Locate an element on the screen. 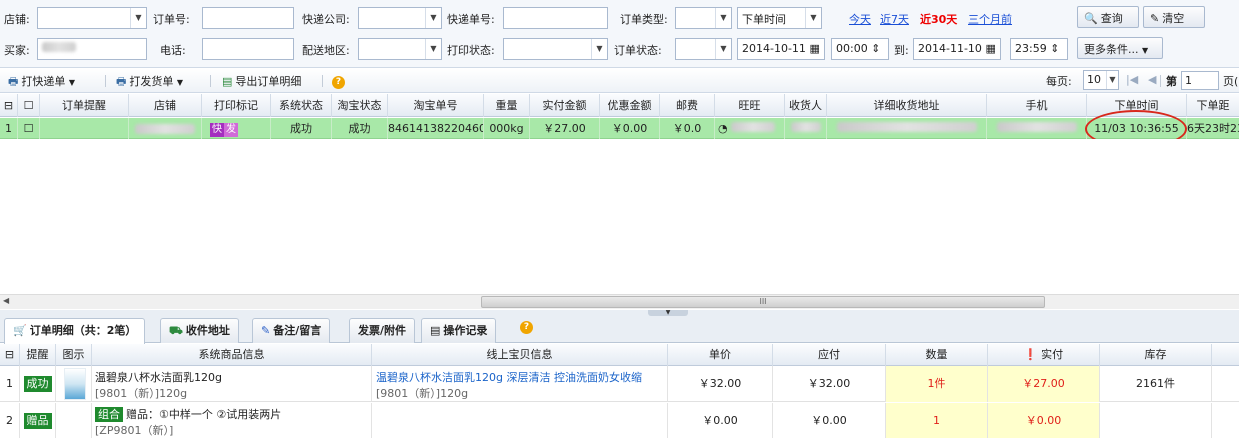  time-to-input: 23:59 ⇕ is located at coordinates (1039, 49).